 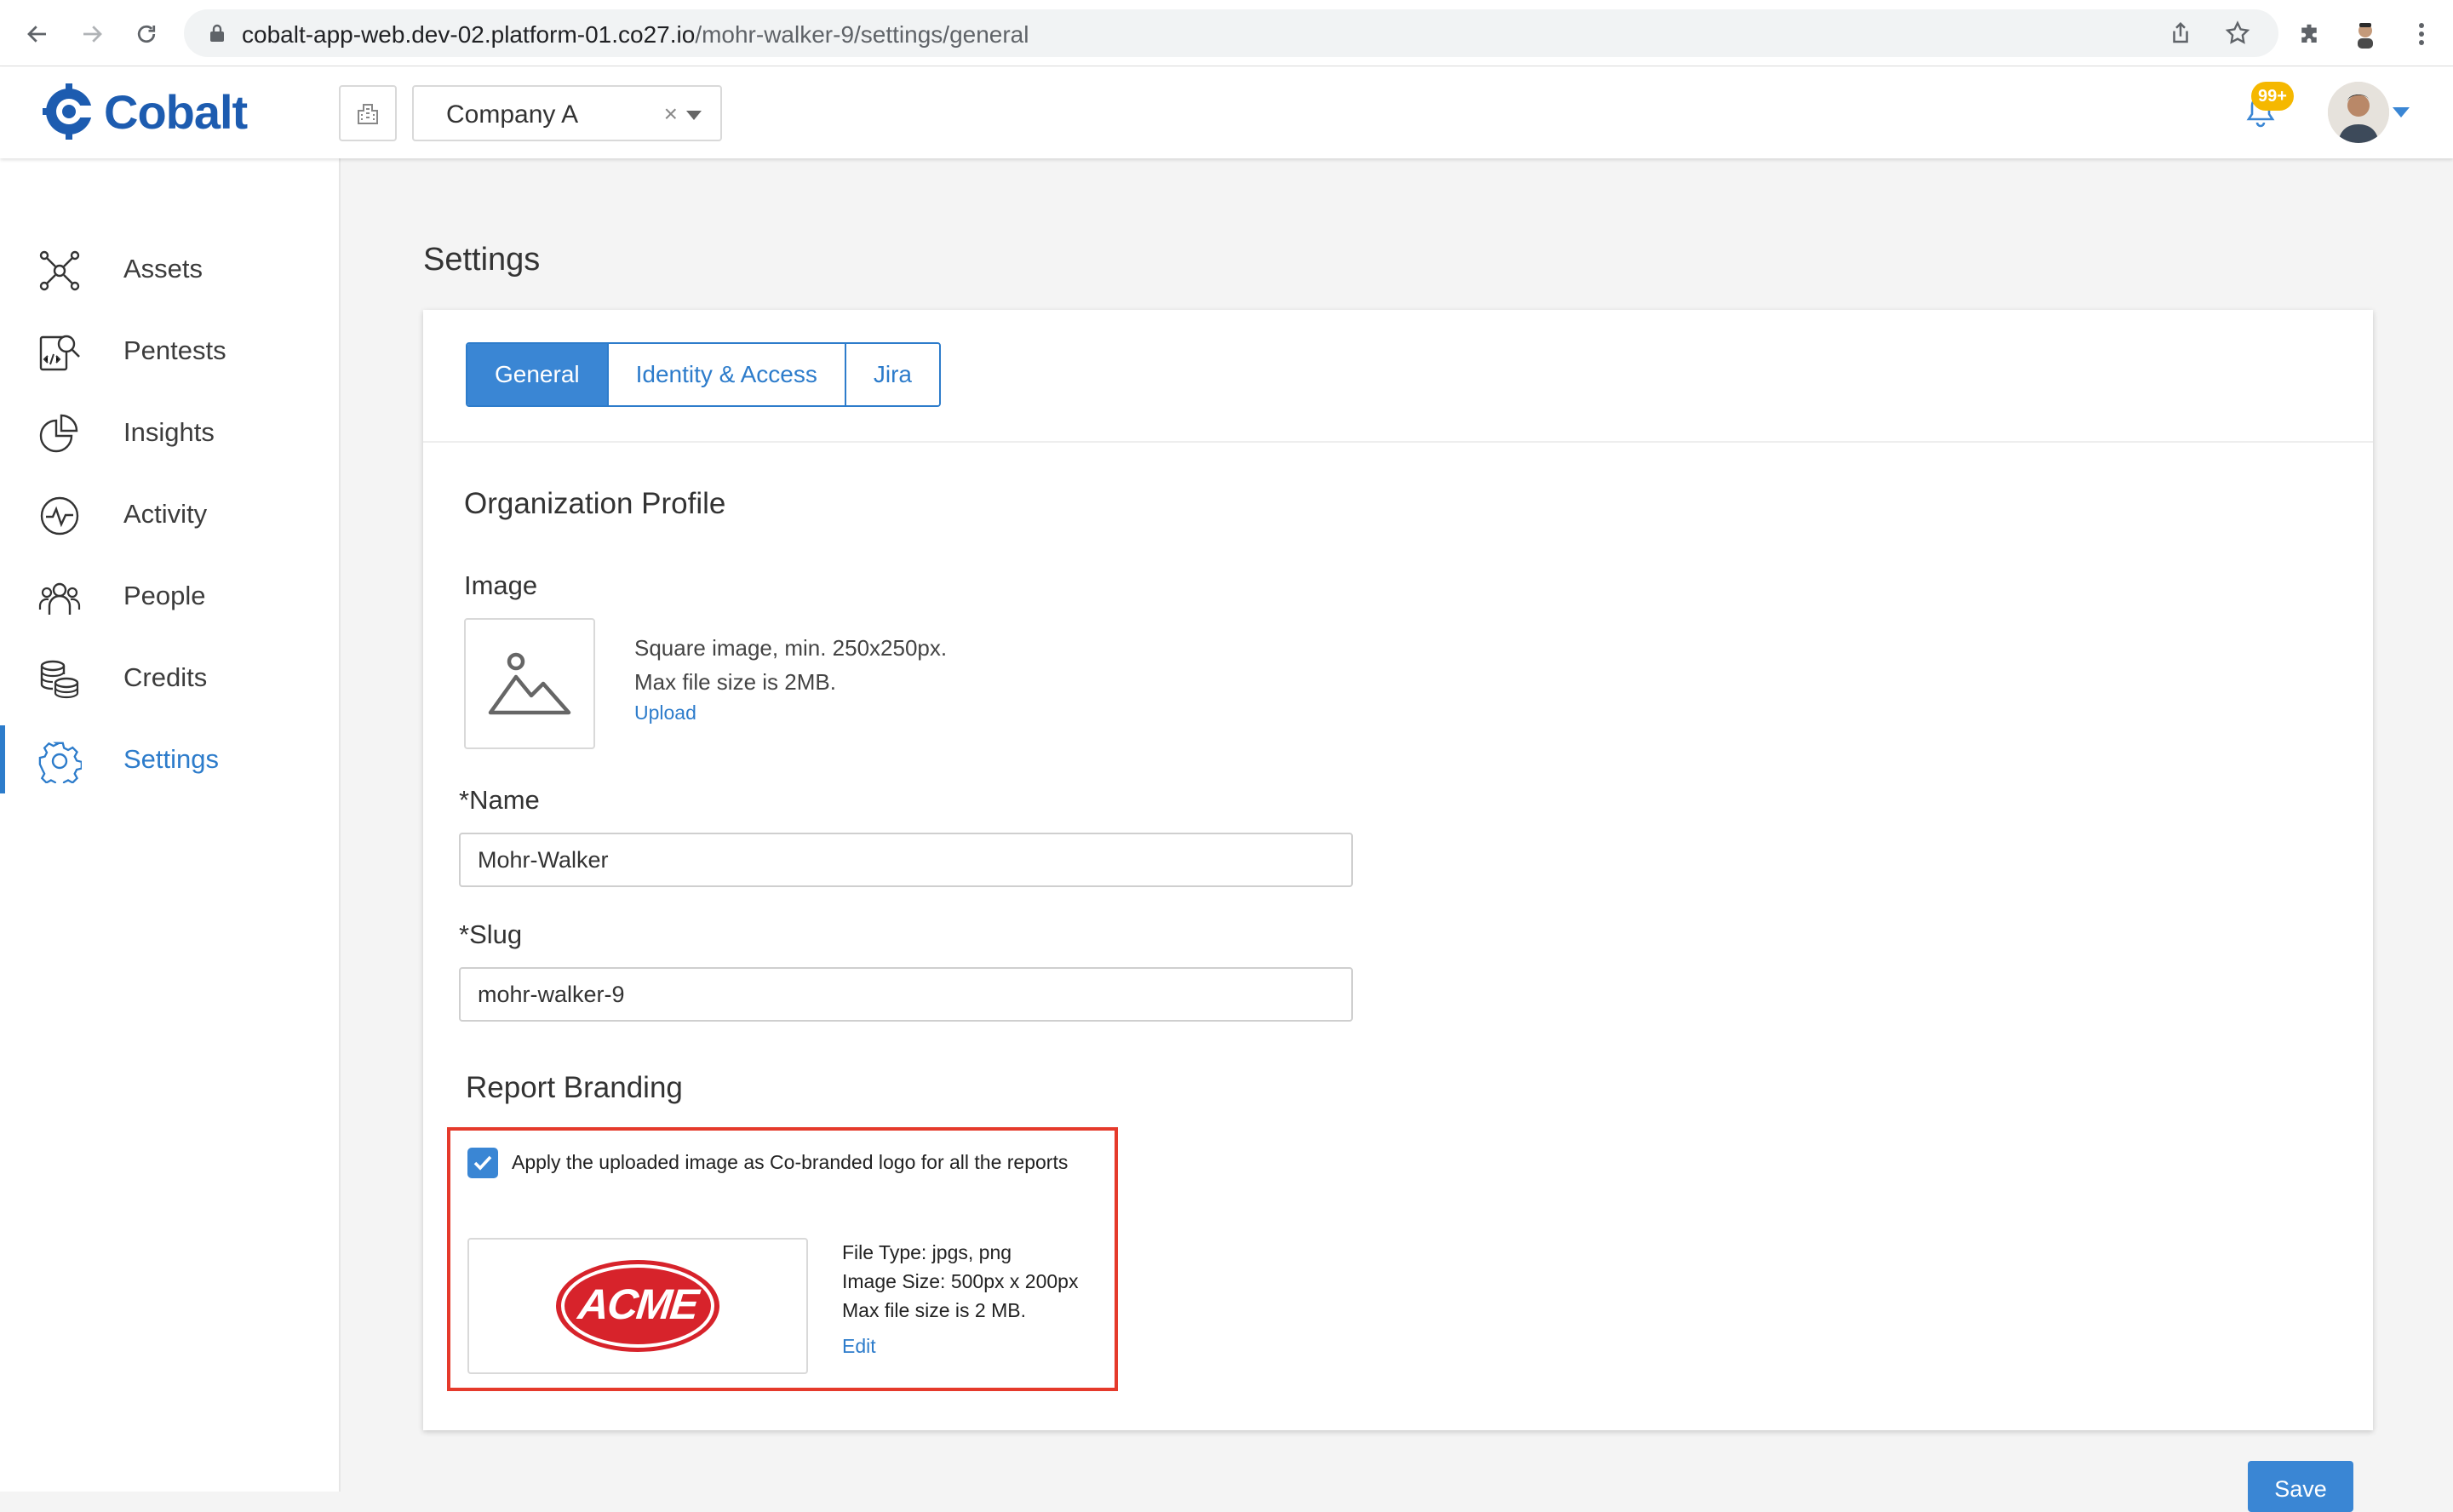 I want to click on forward-button, so click(x=92, y=34).